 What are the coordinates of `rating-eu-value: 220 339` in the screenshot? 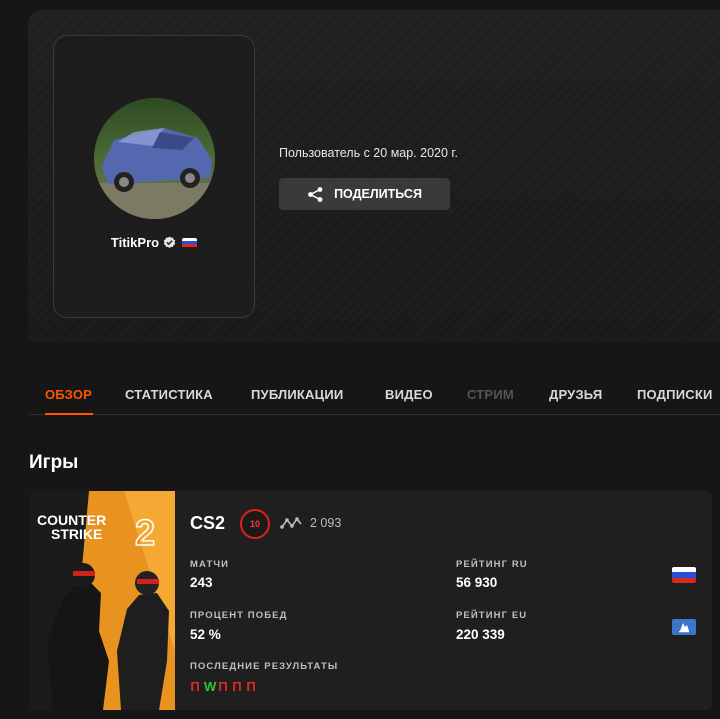 It's located at (480, 634).